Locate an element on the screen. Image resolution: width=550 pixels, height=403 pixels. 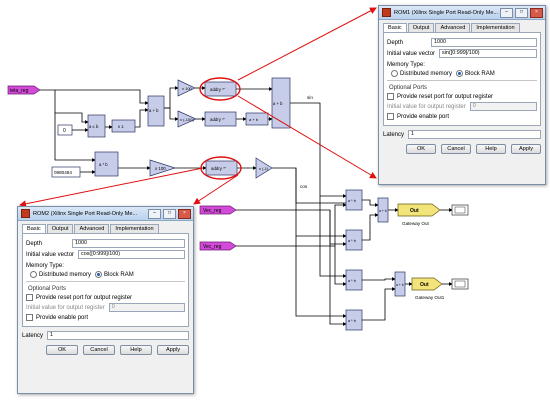
rom2-tabs: Basic Output Advanced Implementation is located at coordinates (105, 228).